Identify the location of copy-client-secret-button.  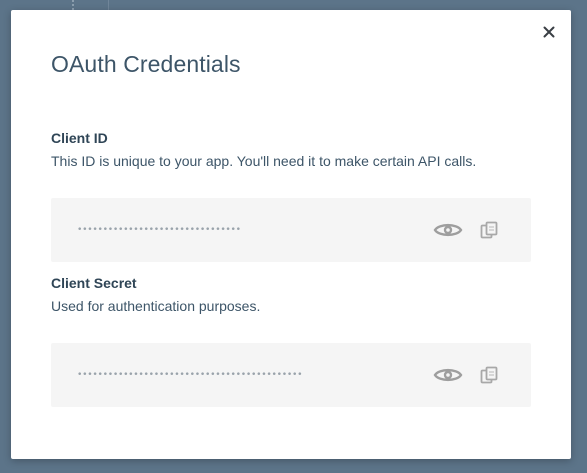
(489, 375).